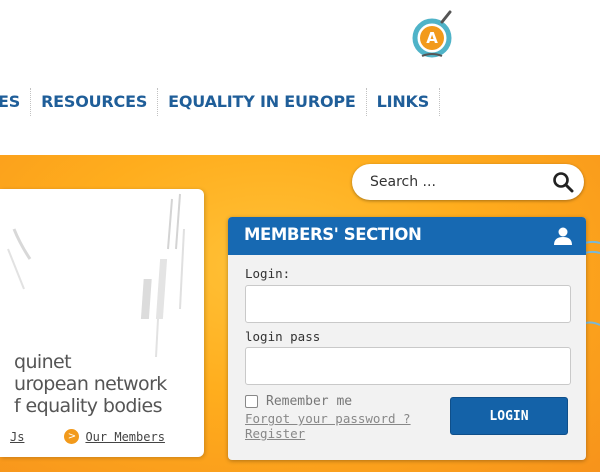  What do you see at coordinates (95, 102) in the screenshot?
I see `nav-item-resources: RESOURCES` at bounding box center [95, 102].